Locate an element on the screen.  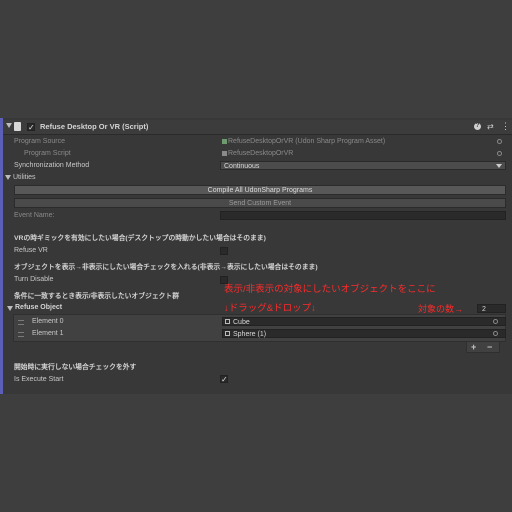
element-object-value: Cube is located at coordinates (241, 322).